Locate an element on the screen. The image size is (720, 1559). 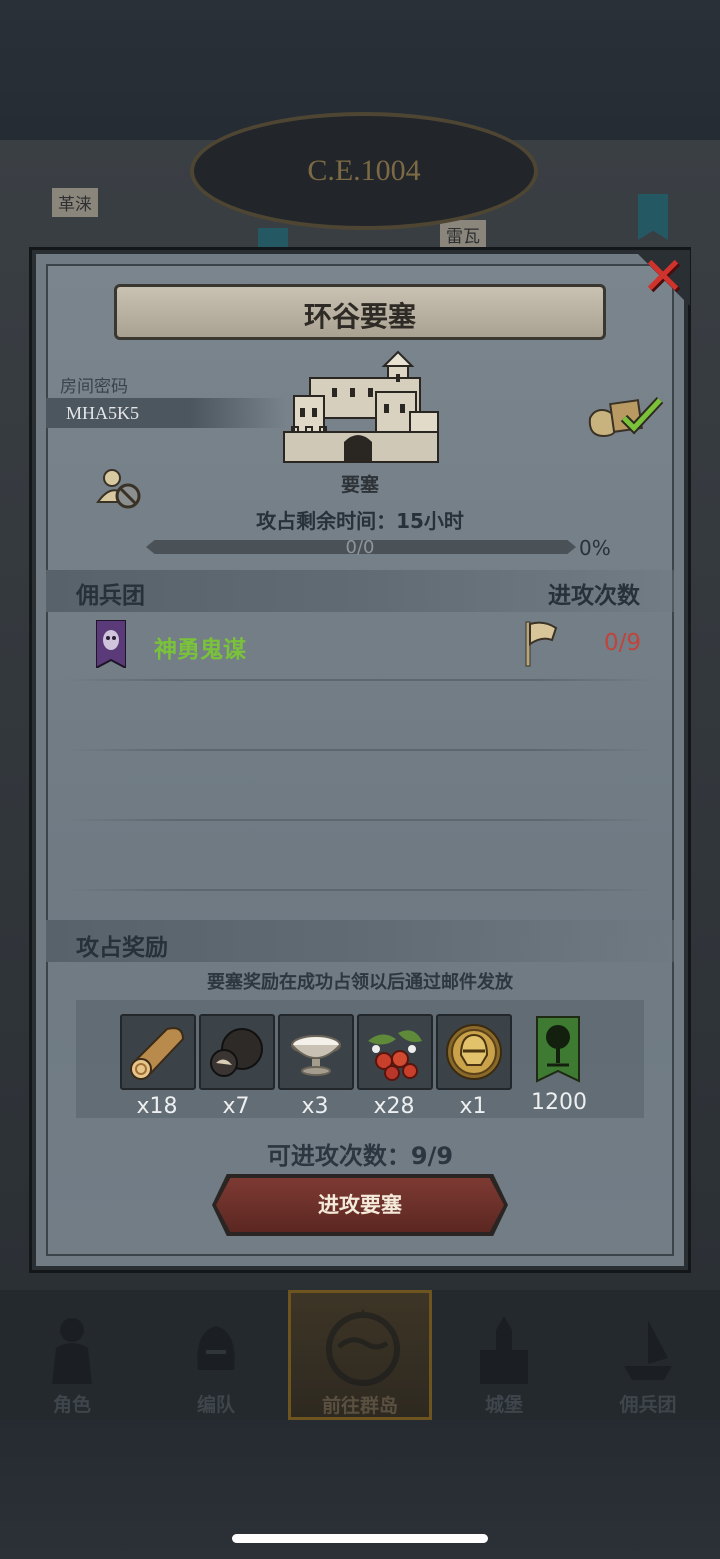
flag-icon is located at coordinates (541, 644).